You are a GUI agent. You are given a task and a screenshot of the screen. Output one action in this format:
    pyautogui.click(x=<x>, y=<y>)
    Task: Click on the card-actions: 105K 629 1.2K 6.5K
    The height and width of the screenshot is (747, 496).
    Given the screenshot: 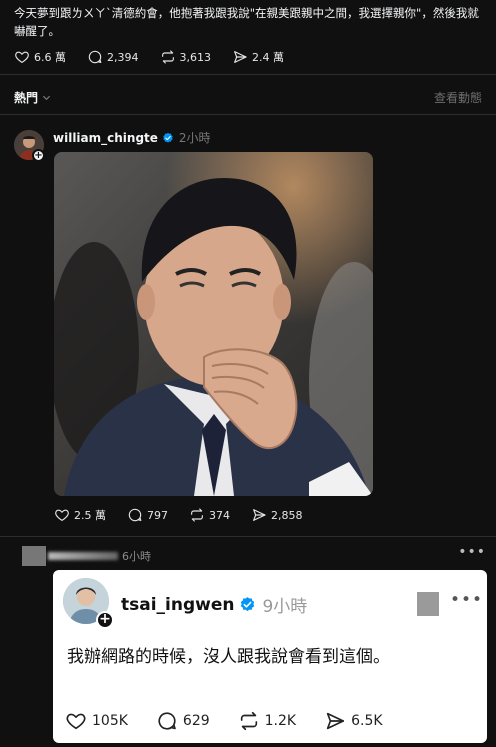 What is the action you would take?
    pyautogui.click(x=238, y=721)
    